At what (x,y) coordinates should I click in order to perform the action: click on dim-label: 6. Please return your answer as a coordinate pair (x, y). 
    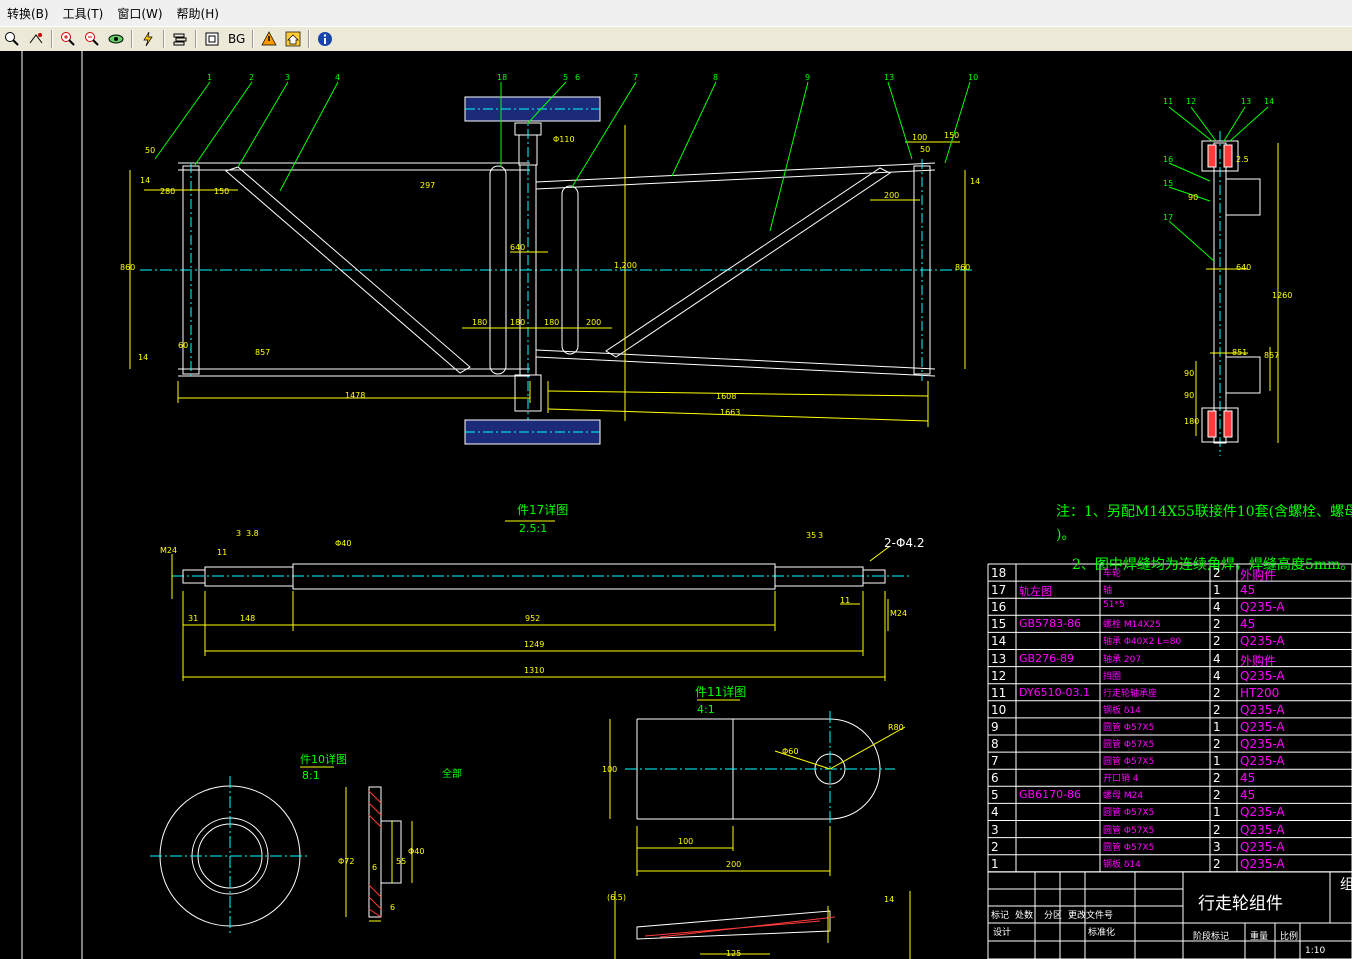
    Looking at the image, I should click on (393, 907).